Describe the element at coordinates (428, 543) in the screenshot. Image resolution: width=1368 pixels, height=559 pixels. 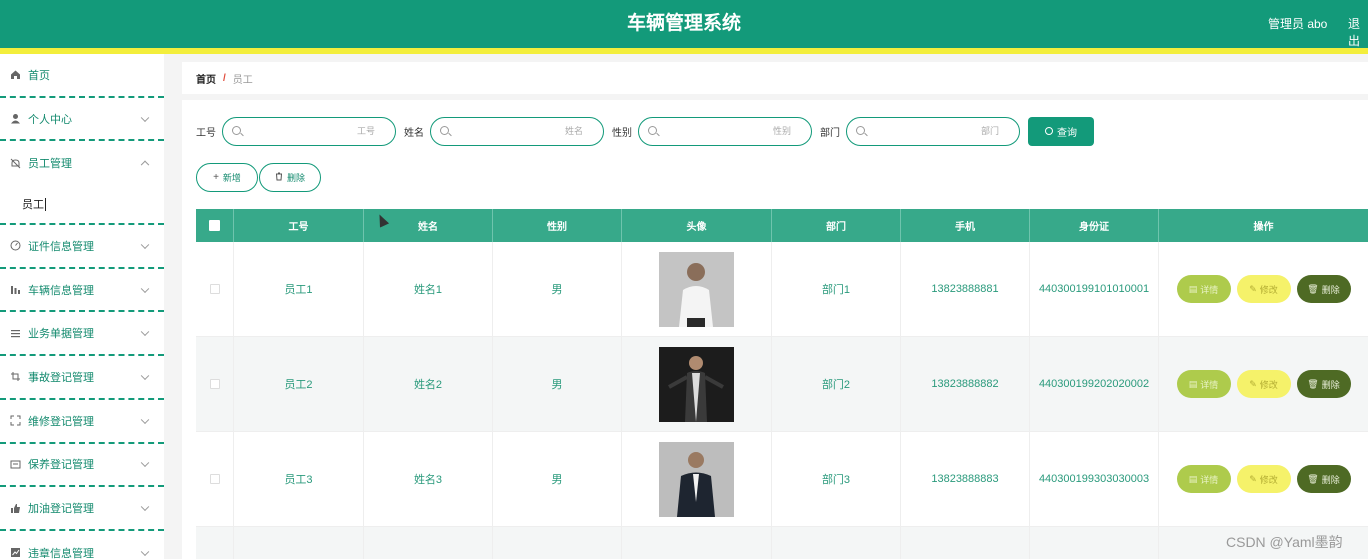
I see `cell-name` at that location.